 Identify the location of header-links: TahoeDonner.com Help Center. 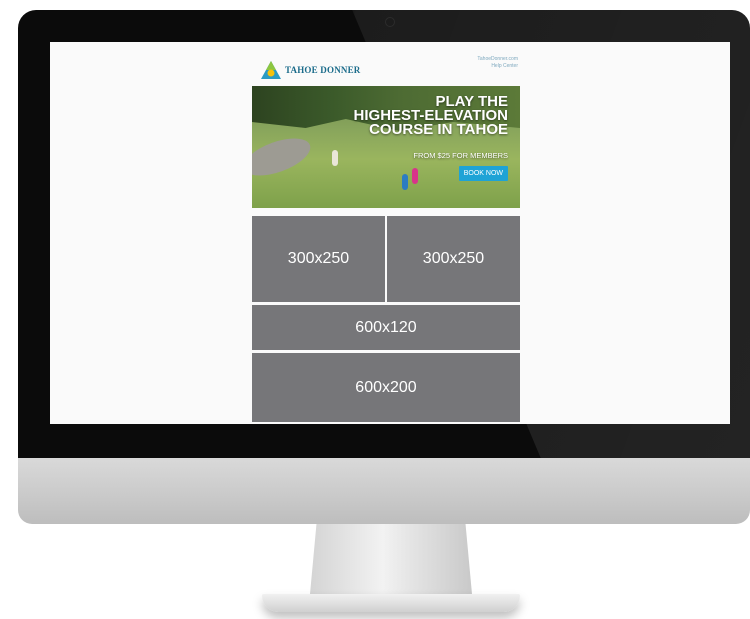
(497, 63).